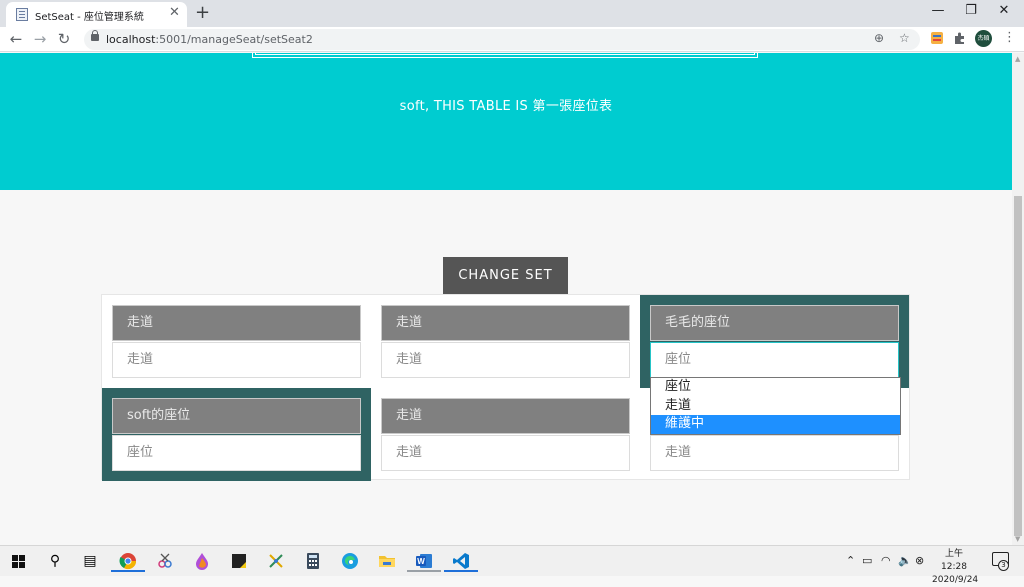 The width and height of the screenshot is (1024, 587). Describe the element at coordinates (22, 14) in the screenshot. I see `page-favicon-icon` at that location.